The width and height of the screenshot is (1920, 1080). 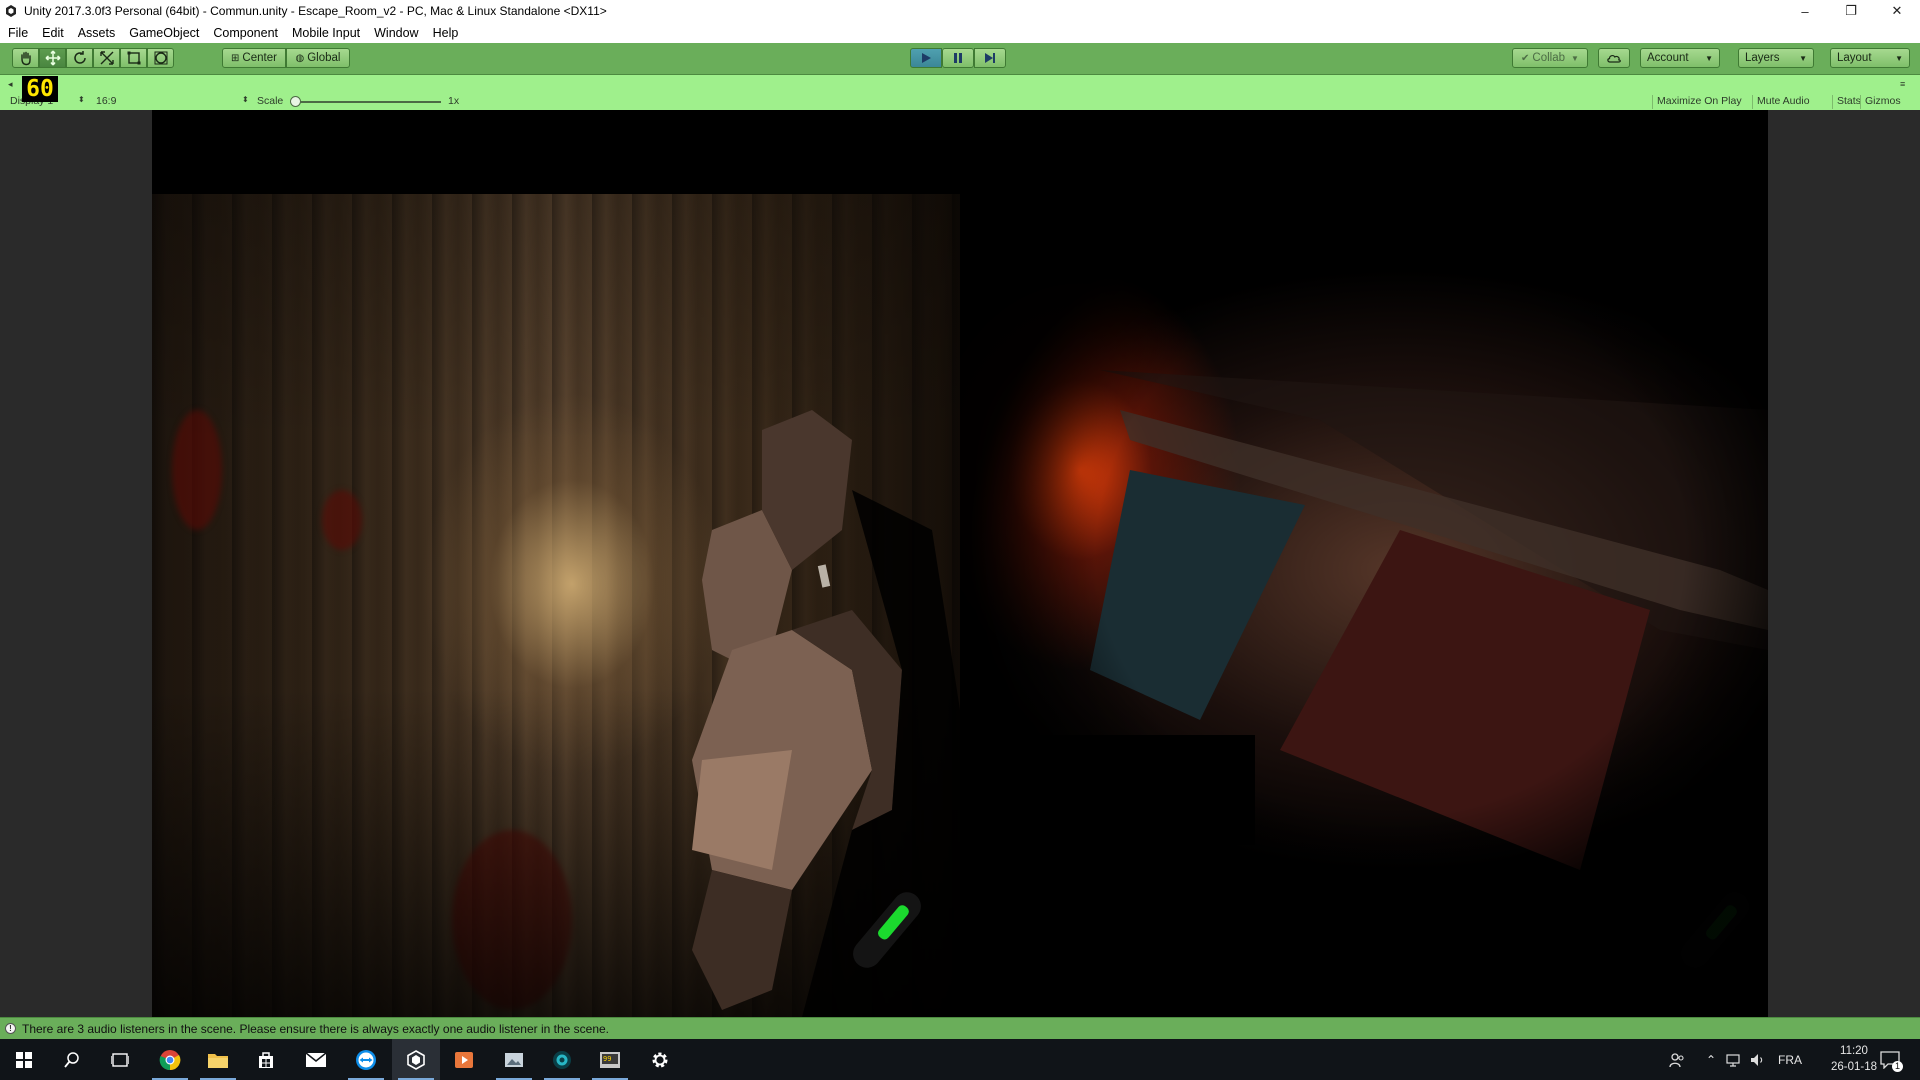 What do you see at coordinates (270, 101) in the screenshot?
I see `scale-label: Scale` at bounding box center [270, 101].